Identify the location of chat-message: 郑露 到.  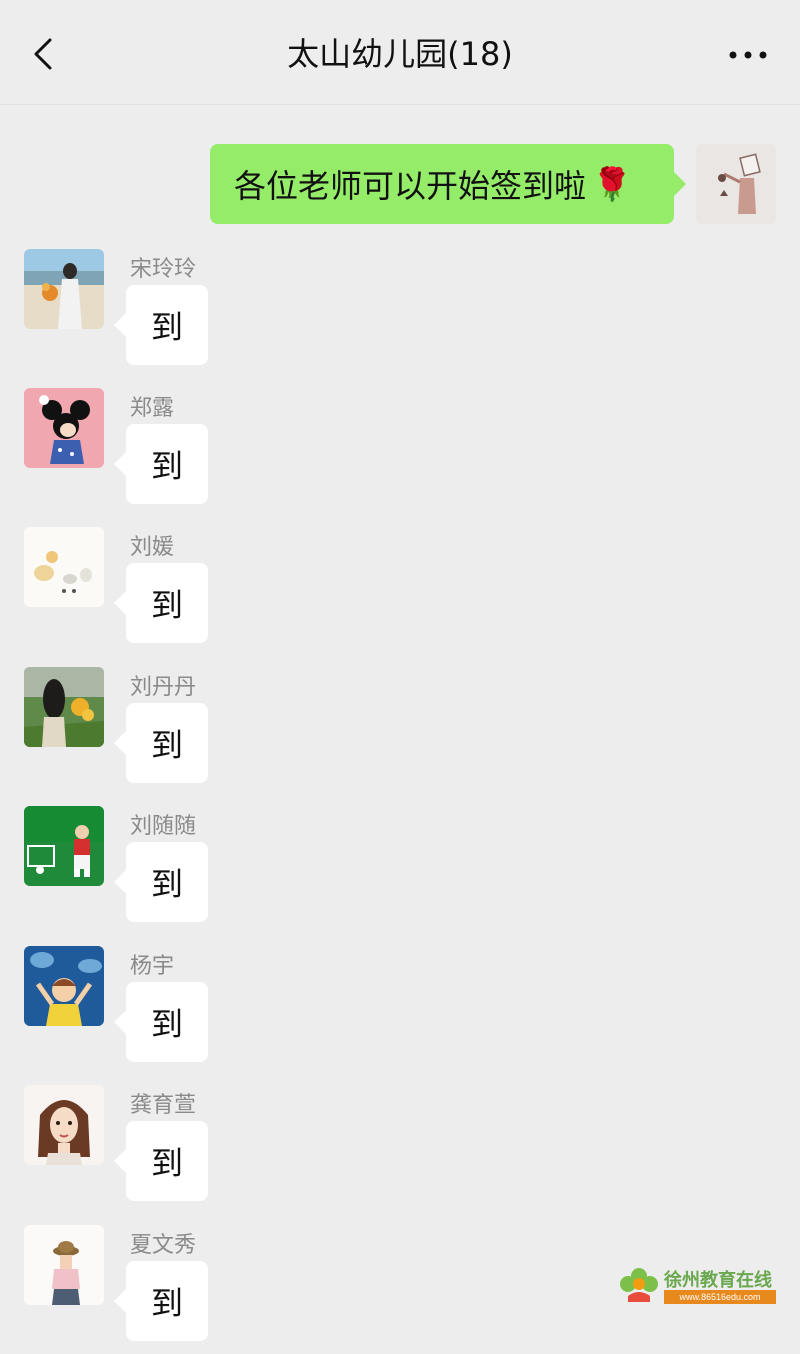
(174, 448).